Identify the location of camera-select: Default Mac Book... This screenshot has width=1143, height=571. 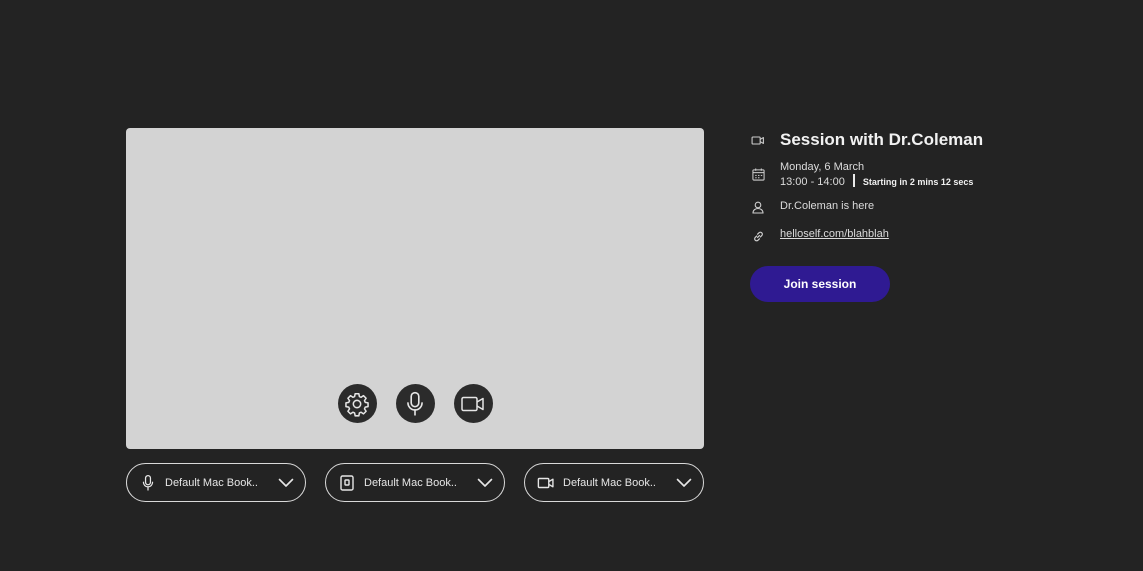
(614, 482).